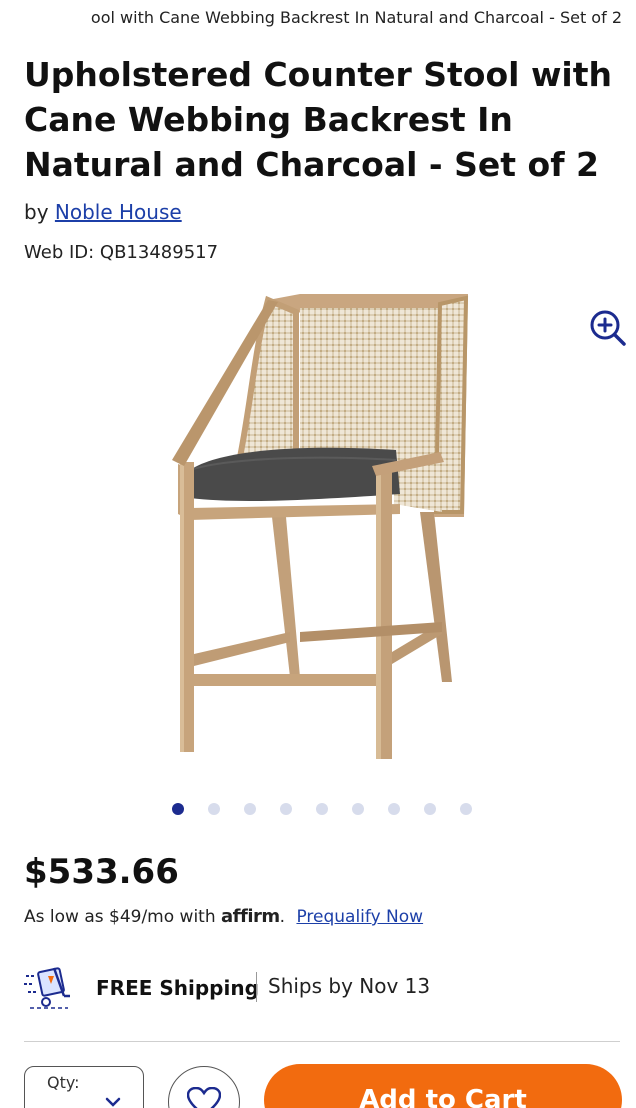  I want to click on free-shipping-label: FREE Shipping, so click(177, 988).